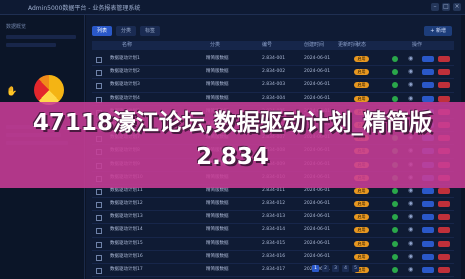 This screenshot has height=279, width=465. Describe the element at coordinates (126, 31) in the screenshot. I see `tab-category: 分类` at that location.